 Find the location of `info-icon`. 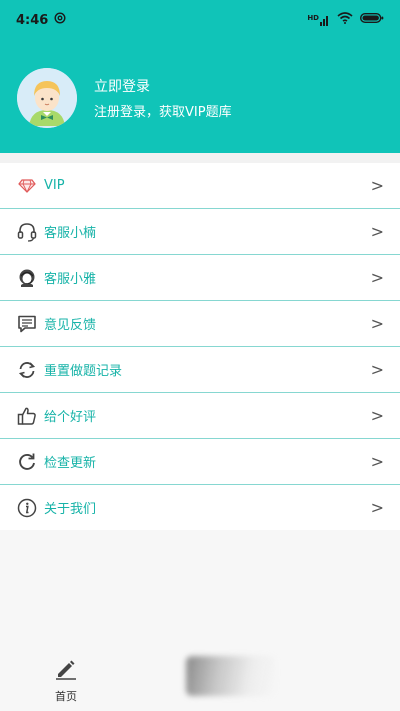

info-icon is located at coordinates (27, 508).